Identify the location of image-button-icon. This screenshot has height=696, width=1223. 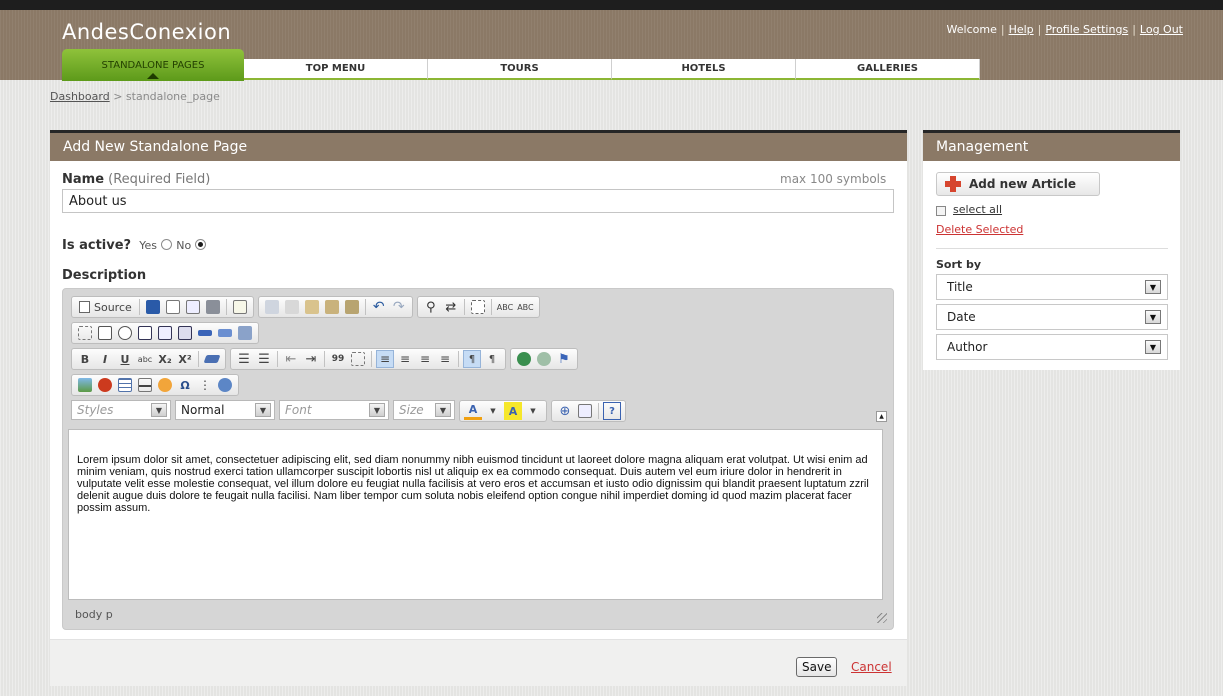
(225, 333).